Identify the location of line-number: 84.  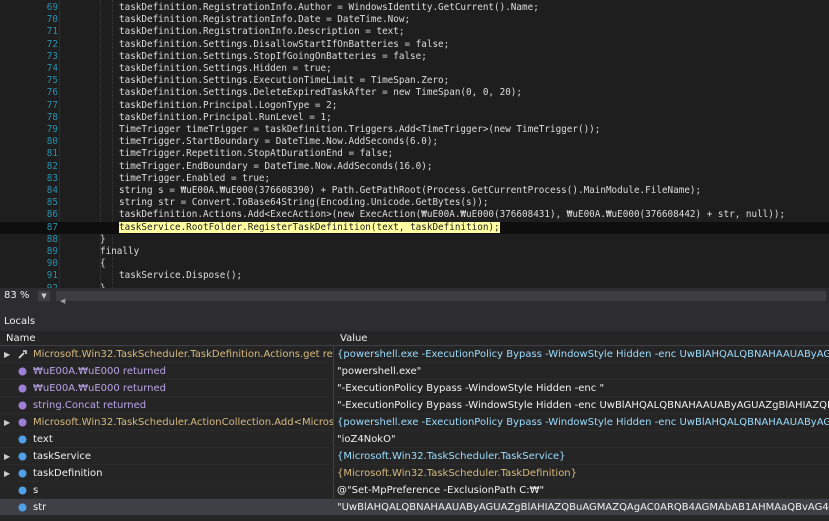
(52, 190).